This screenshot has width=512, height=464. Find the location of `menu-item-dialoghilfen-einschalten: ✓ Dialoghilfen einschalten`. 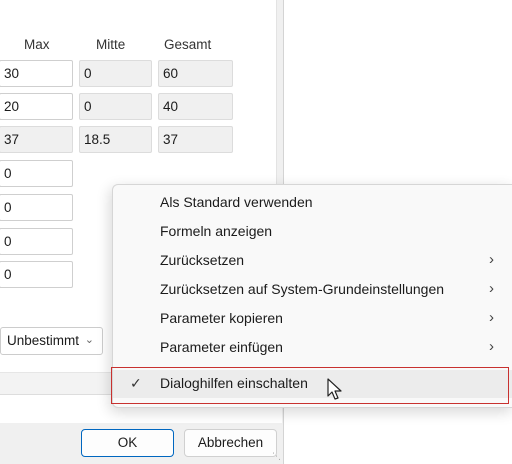

menu-item-dialoghilfen-einschalten: ✓ Dialoghilfen einschalten is located at coordinates (312, 384).